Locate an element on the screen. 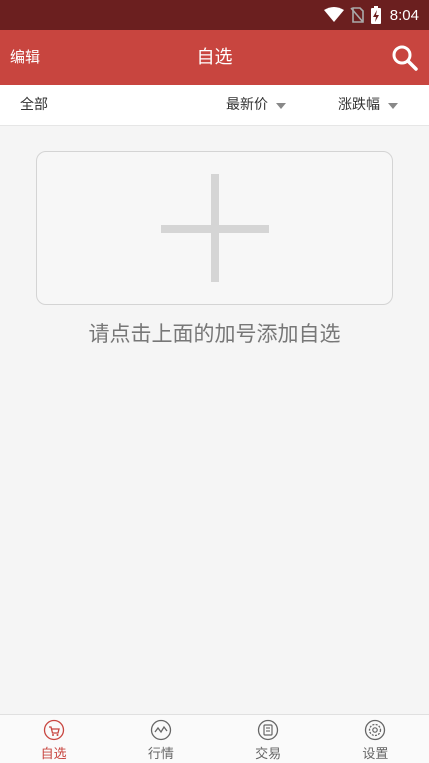 The height and width of the screenshot is (763, 429). tab-label: 行情 is located at coordinates (160, 754).